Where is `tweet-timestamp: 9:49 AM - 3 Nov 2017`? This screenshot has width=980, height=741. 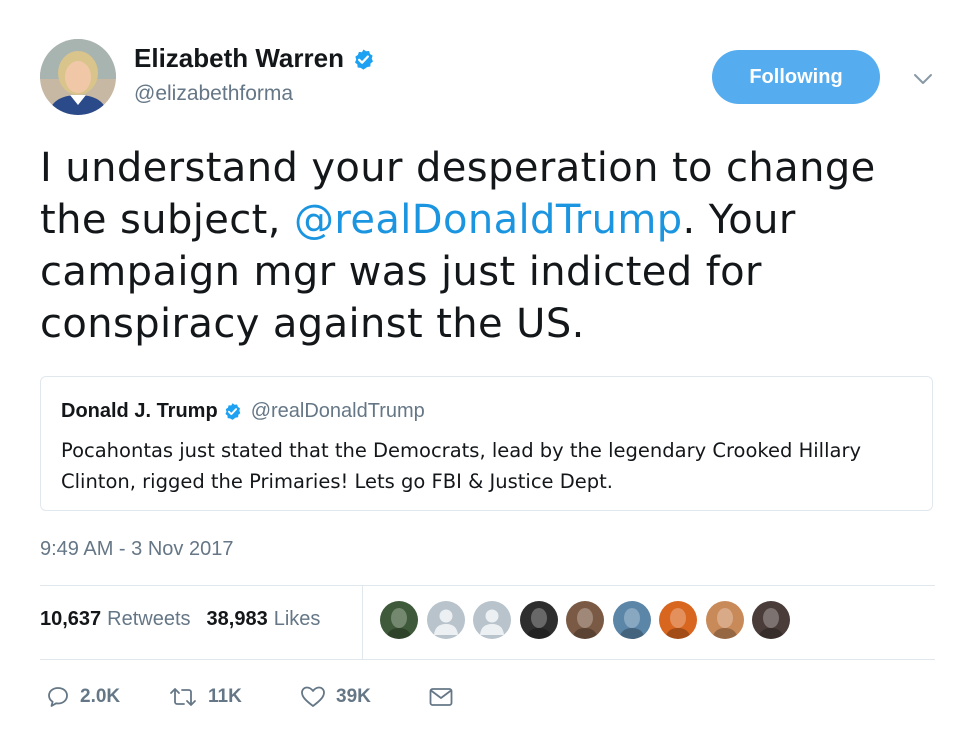
tweet-timestamp: 9:49 AM - 3 Nov 2017 is located at coordinates (136, 549).